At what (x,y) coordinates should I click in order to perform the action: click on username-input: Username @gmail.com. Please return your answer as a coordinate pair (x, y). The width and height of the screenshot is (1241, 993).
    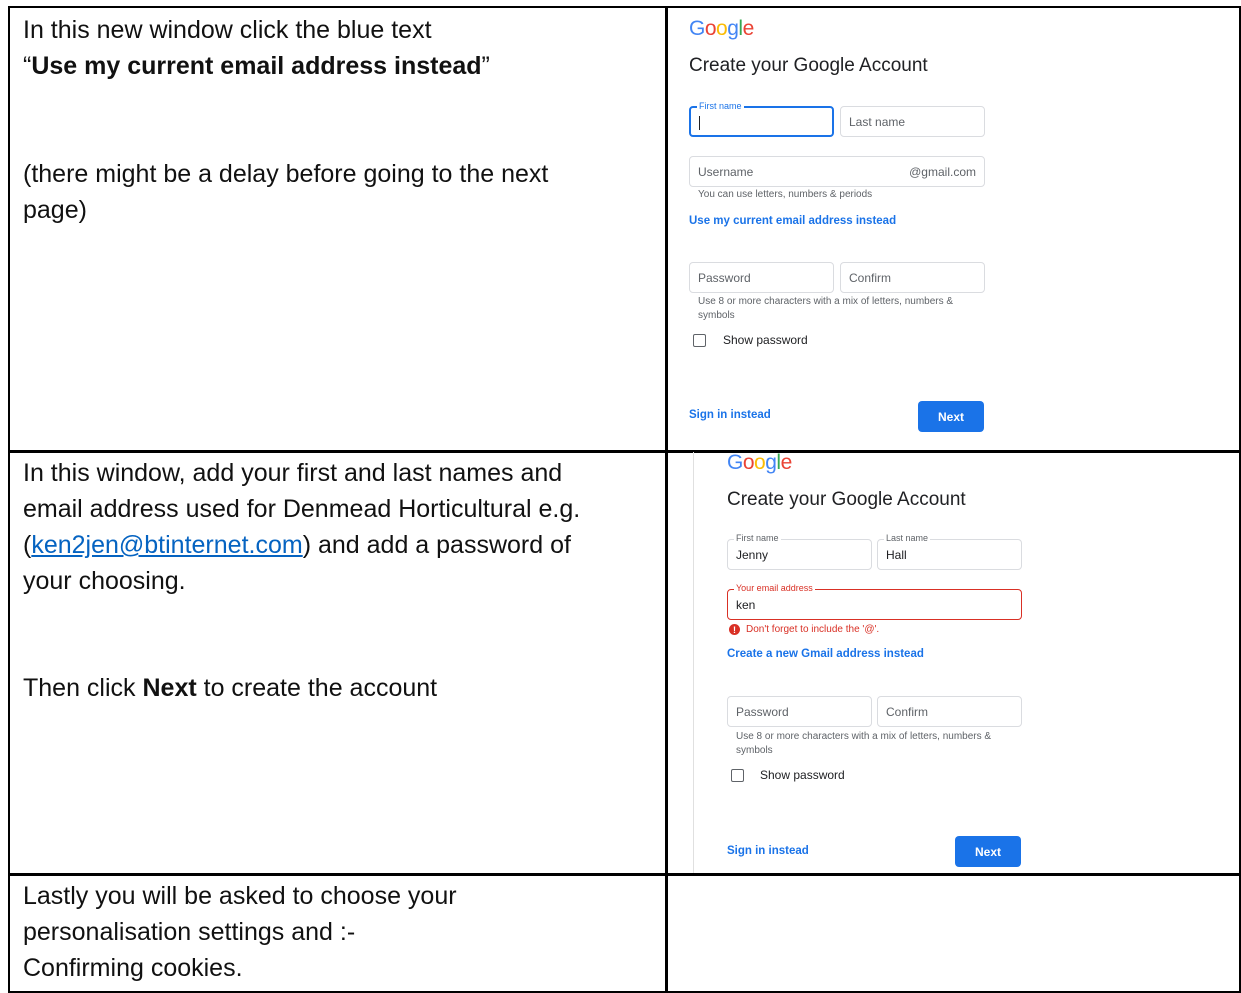
    Looking at the image, I should click on (837, 171).